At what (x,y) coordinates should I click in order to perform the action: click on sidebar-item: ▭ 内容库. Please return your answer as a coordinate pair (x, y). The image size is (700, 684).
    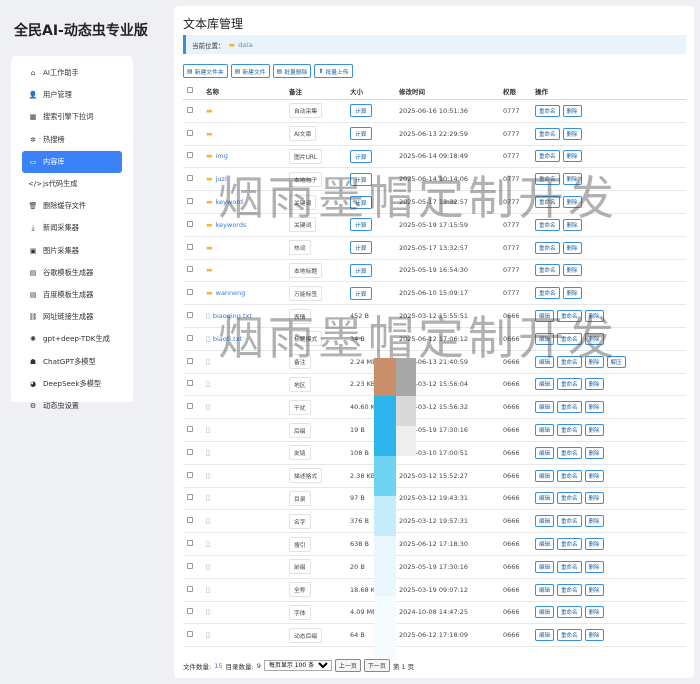
    Looking at the image, I should click on (72, 161).